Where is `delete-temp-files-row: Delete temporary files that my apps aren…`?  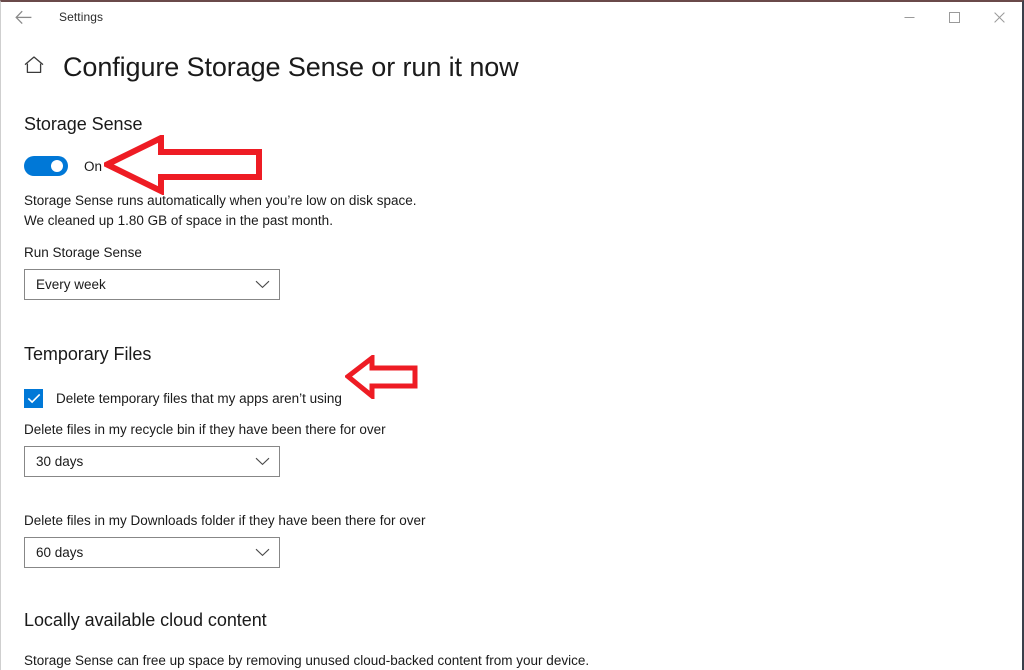
delete-temp-files-row: Delete temporary files that my apps aren… is located at coordinates (523, 398).